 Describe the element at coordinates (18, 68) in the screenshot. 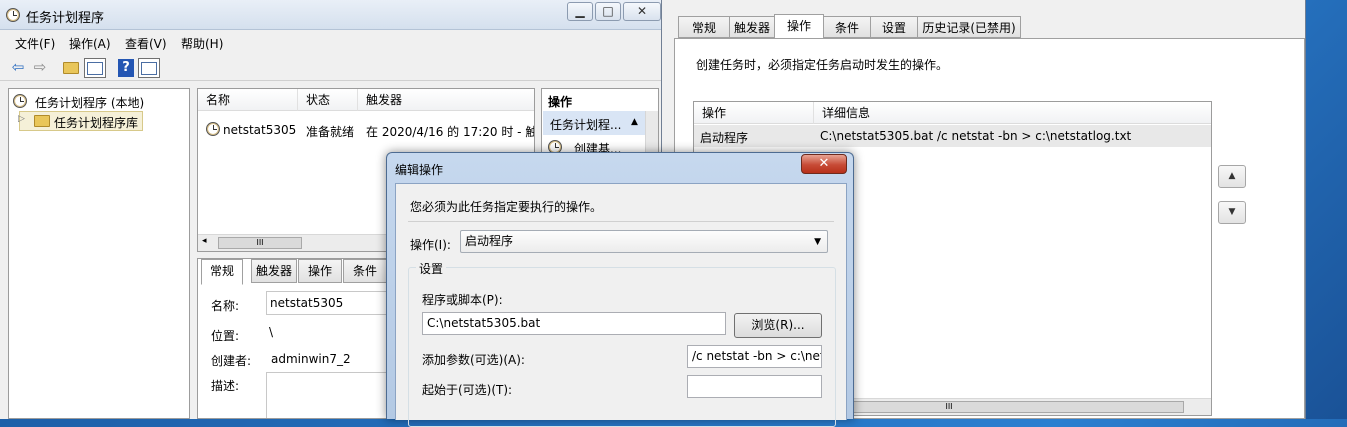

I see `back-arrow-icon: ⇦` at that location.